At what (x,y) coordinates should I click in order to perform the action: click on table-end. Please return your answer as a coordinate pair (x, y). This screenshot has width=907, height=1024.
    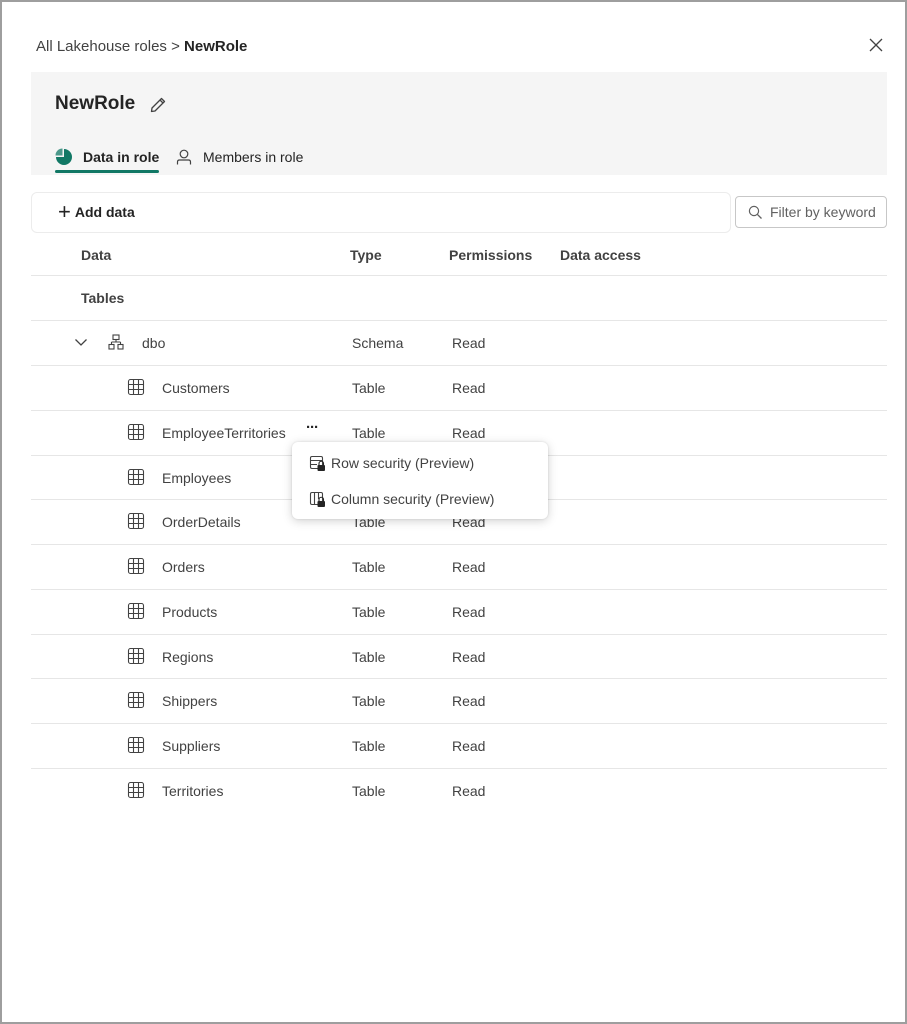
    Looking at the image, I should click on (459, 813).